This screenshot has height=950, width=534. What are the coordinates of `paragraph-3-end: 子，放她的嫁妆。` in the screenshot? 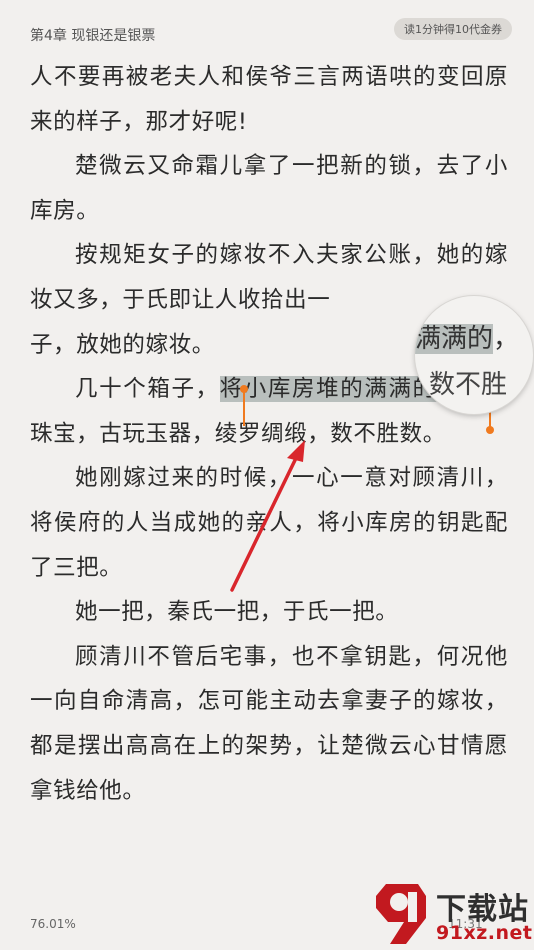 It's located at (122, 344).